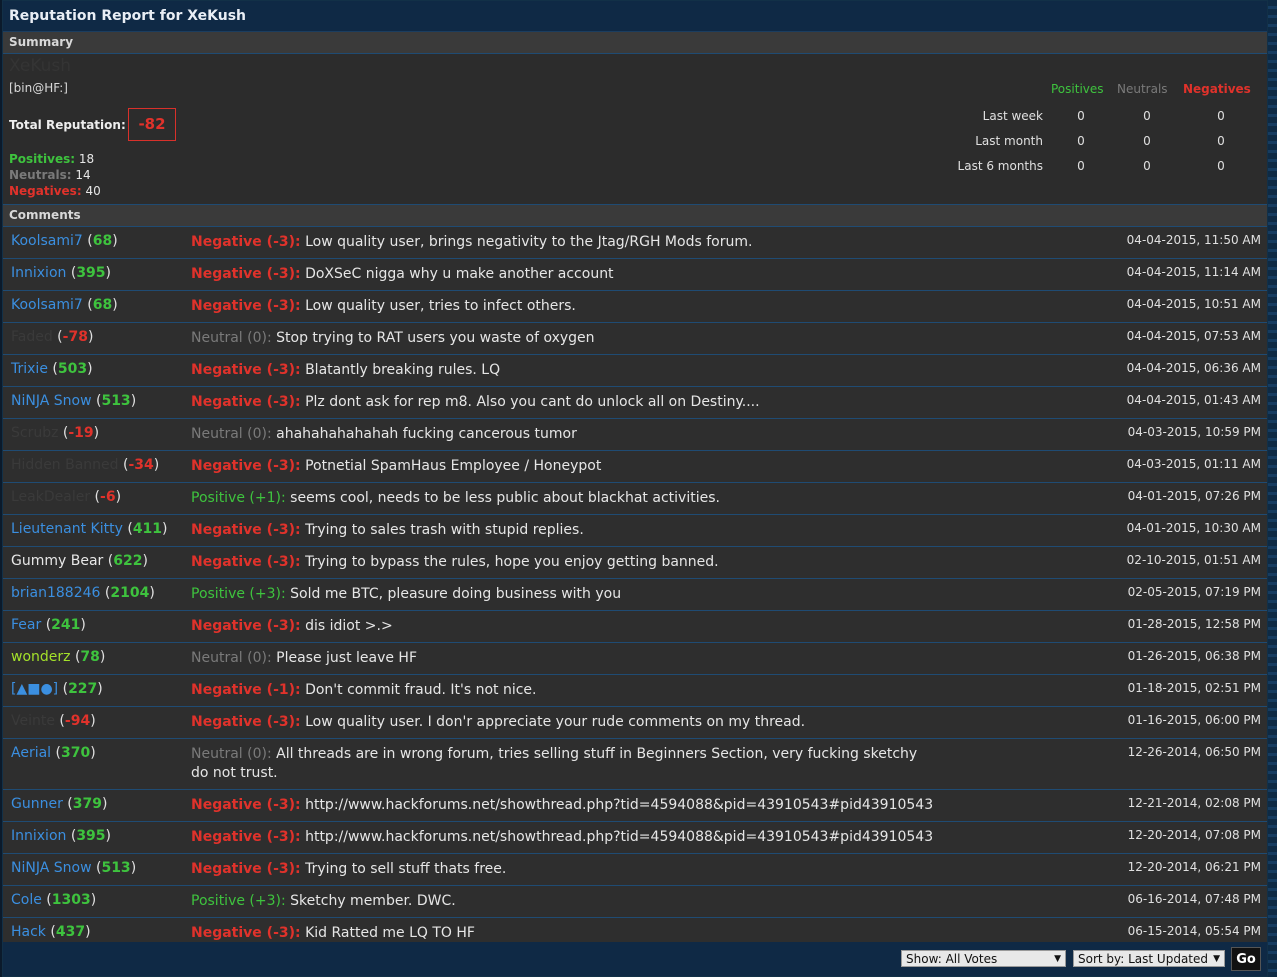  Describe the element at coordinates (65, 625) in the screenshot. I see `author-reputation: 241` at that location.